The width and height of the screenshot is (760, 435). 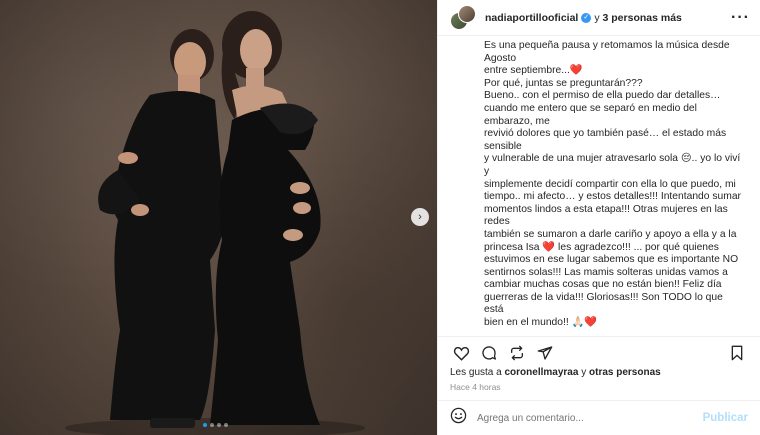 What do you see at coordinates (517, 353) in the screenshot?
I see `repost-icon` at bounding box center [517, 353].